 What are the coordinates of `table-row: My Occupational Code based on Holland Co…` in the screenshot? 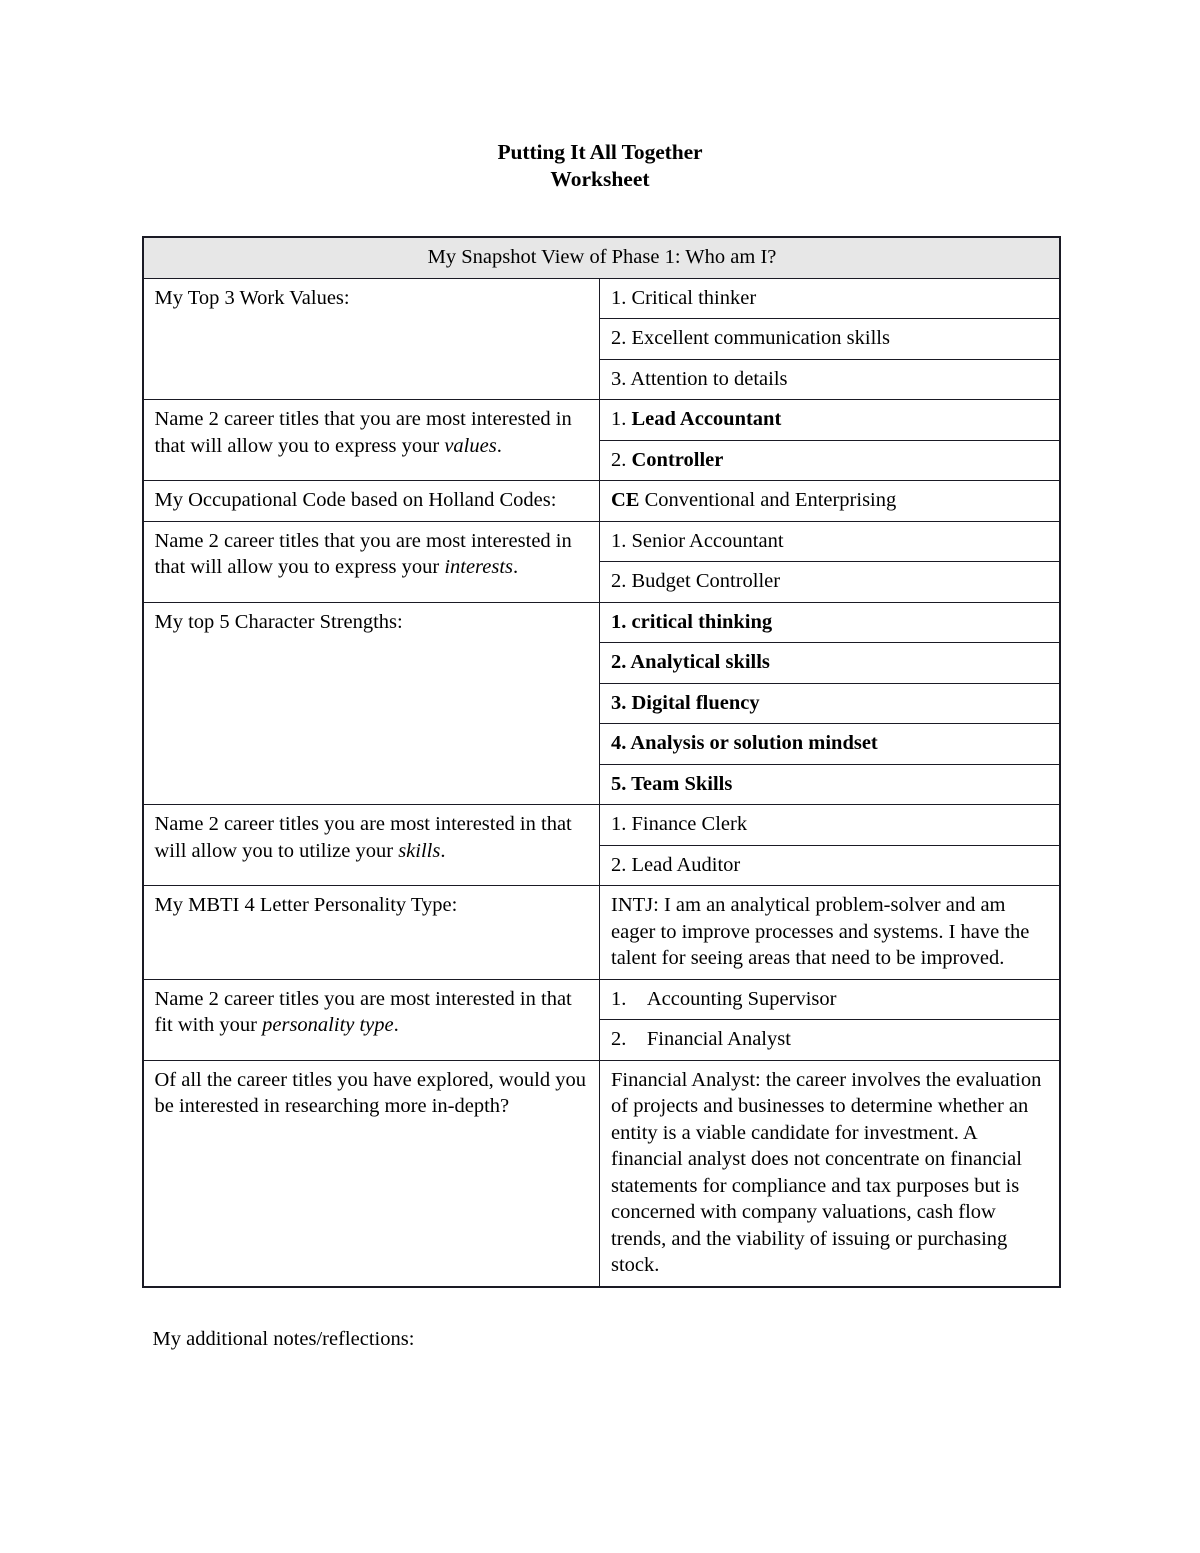 It's located at (601, 501).